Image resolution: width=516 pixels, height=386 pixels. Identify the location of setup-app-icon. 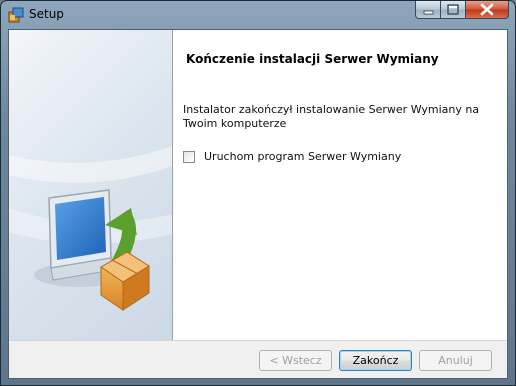
(16, 15).